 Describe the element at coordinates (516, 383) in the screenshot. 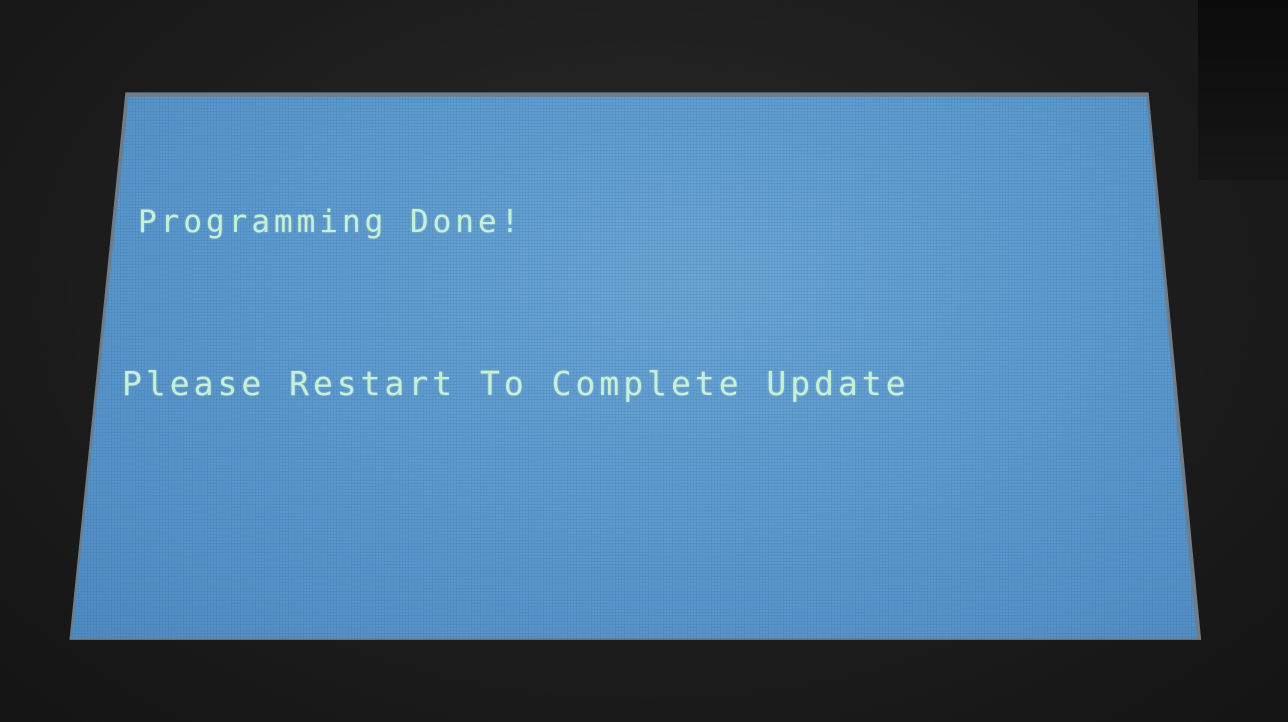

I see `instruction-message: Please Restart To Complete Update` at that location.